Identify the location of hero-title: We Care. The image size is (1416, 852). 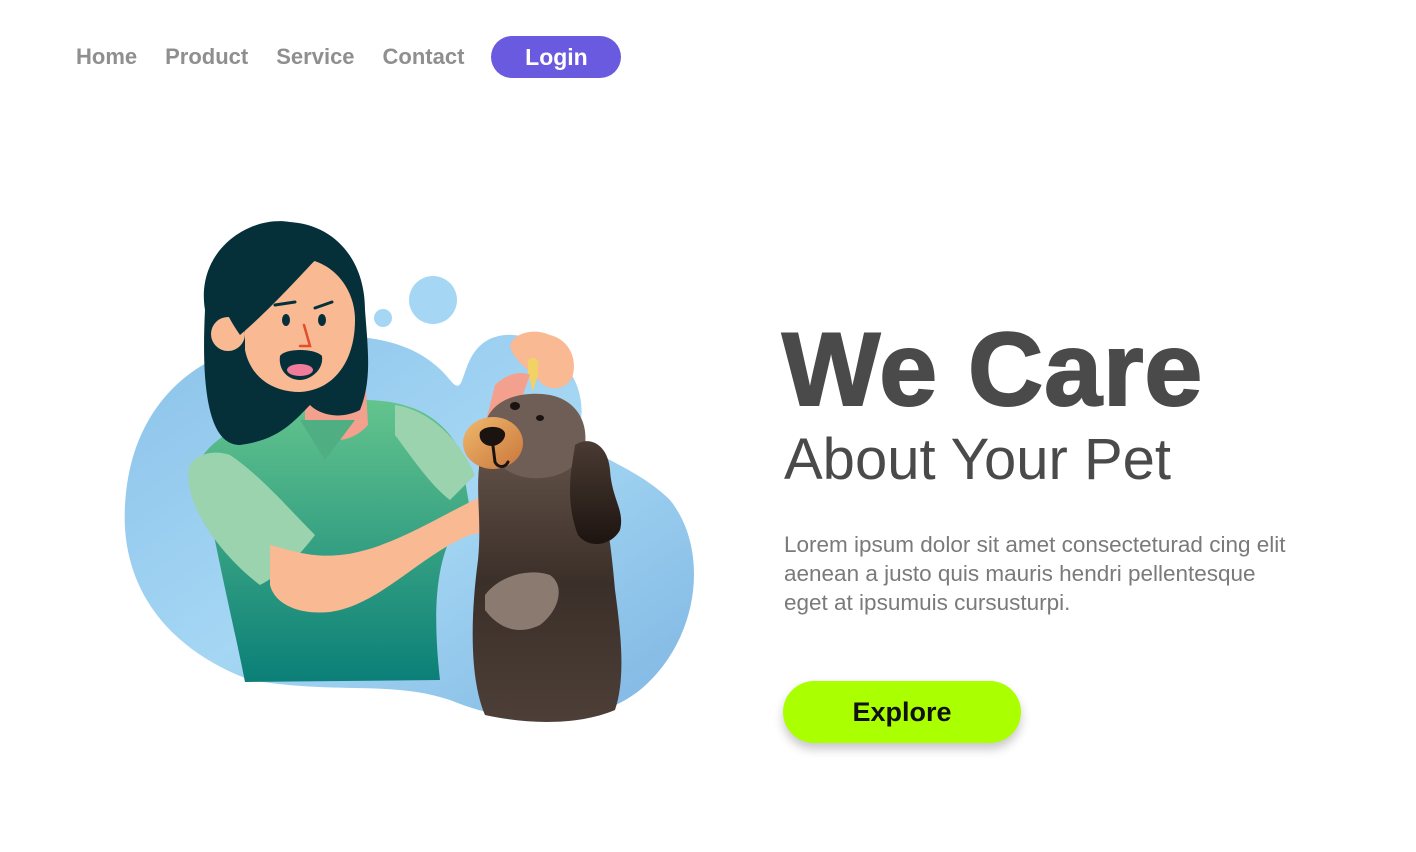
(992, 370).